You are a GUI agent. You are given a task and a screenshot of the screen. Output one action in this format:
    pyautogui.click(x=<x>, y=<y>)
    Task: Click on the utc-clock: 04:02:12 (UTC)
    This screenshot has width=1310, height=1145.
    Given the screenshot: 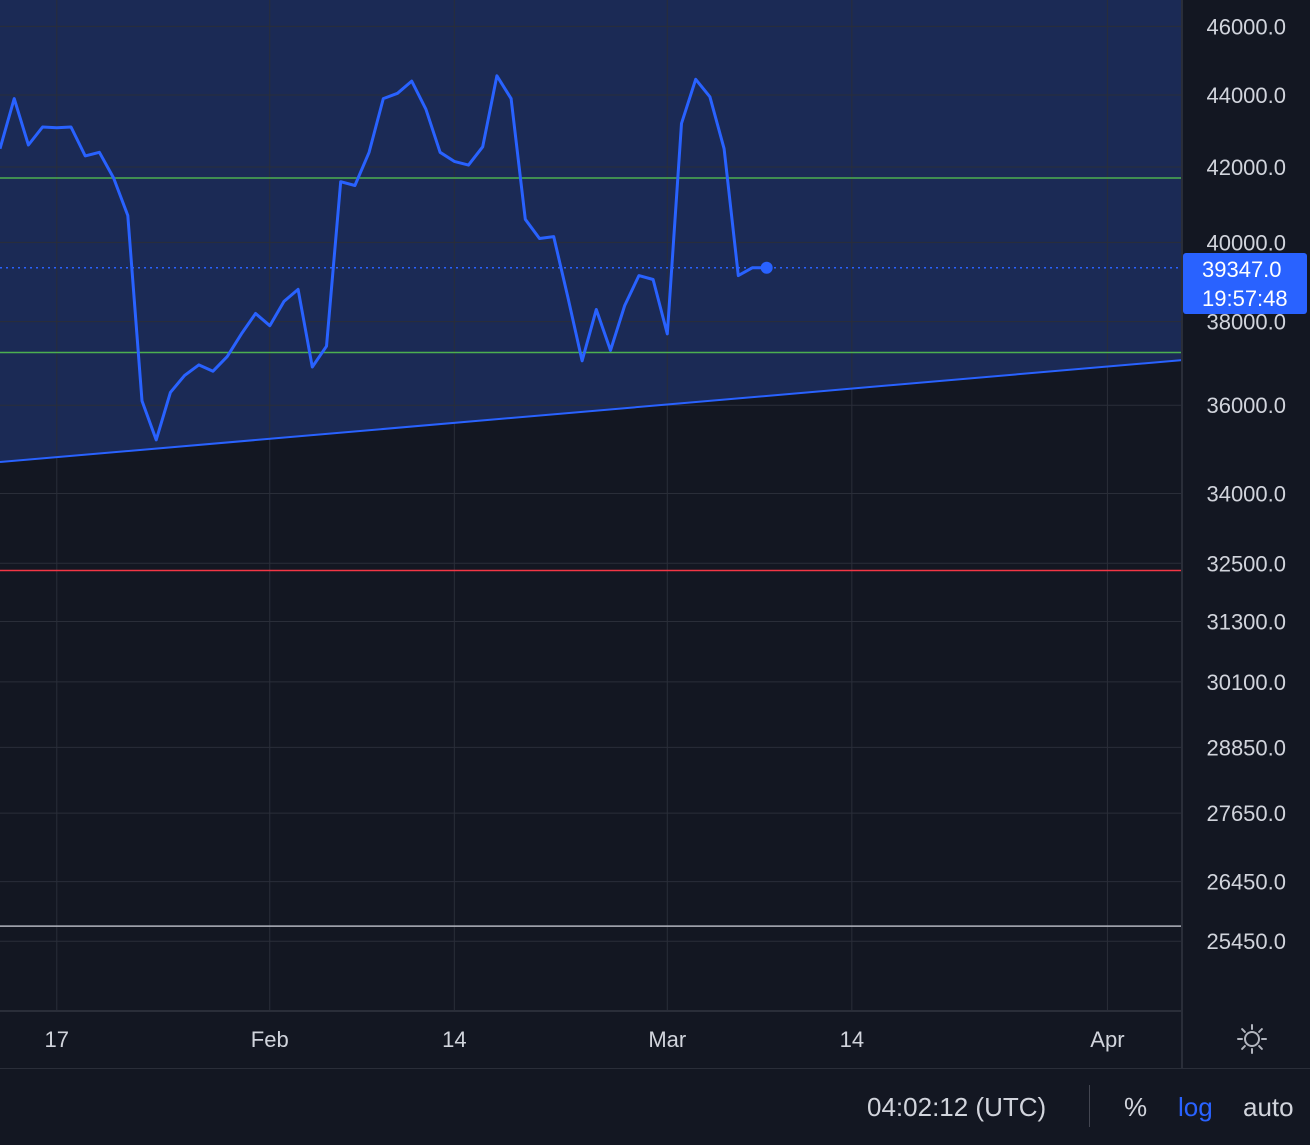 What is the action you would take?
    pyautogui.click(x=956, y=1102)
    